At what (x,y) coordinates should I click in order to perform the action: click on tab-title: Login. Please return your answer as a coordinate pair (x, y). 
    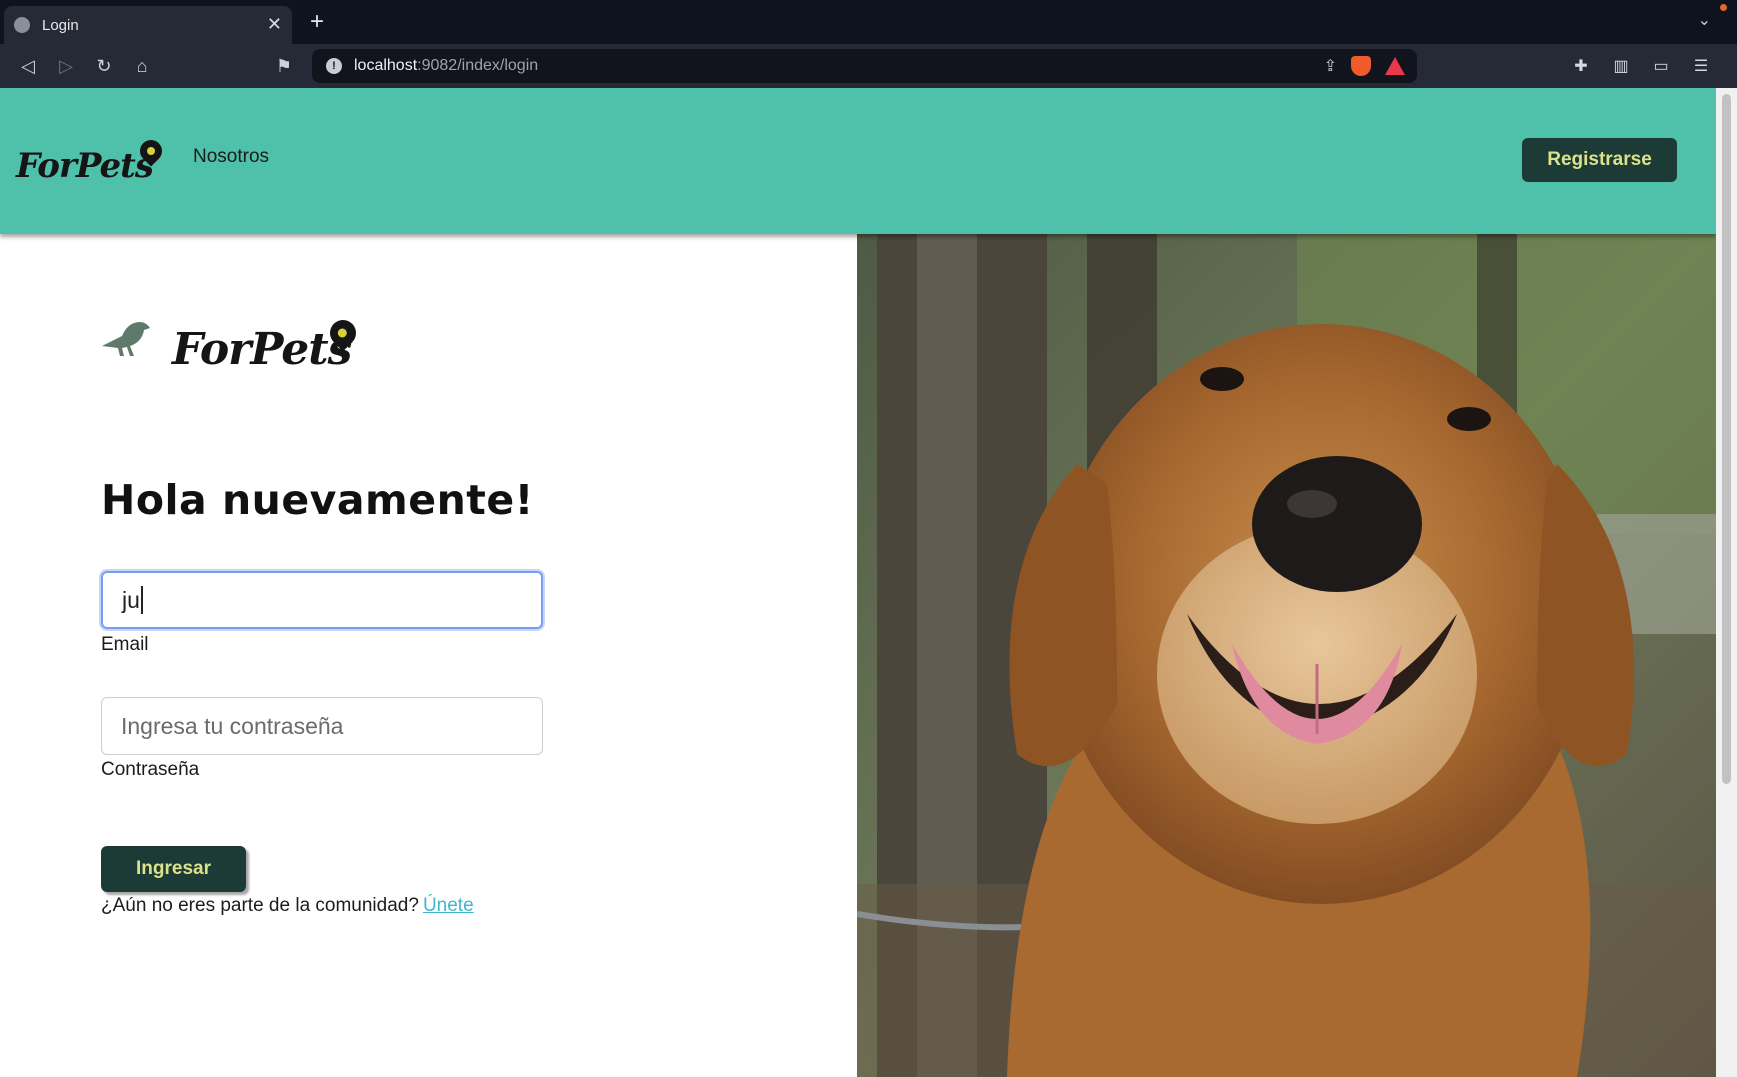
    Looking at the image, I should click on (60, 25).